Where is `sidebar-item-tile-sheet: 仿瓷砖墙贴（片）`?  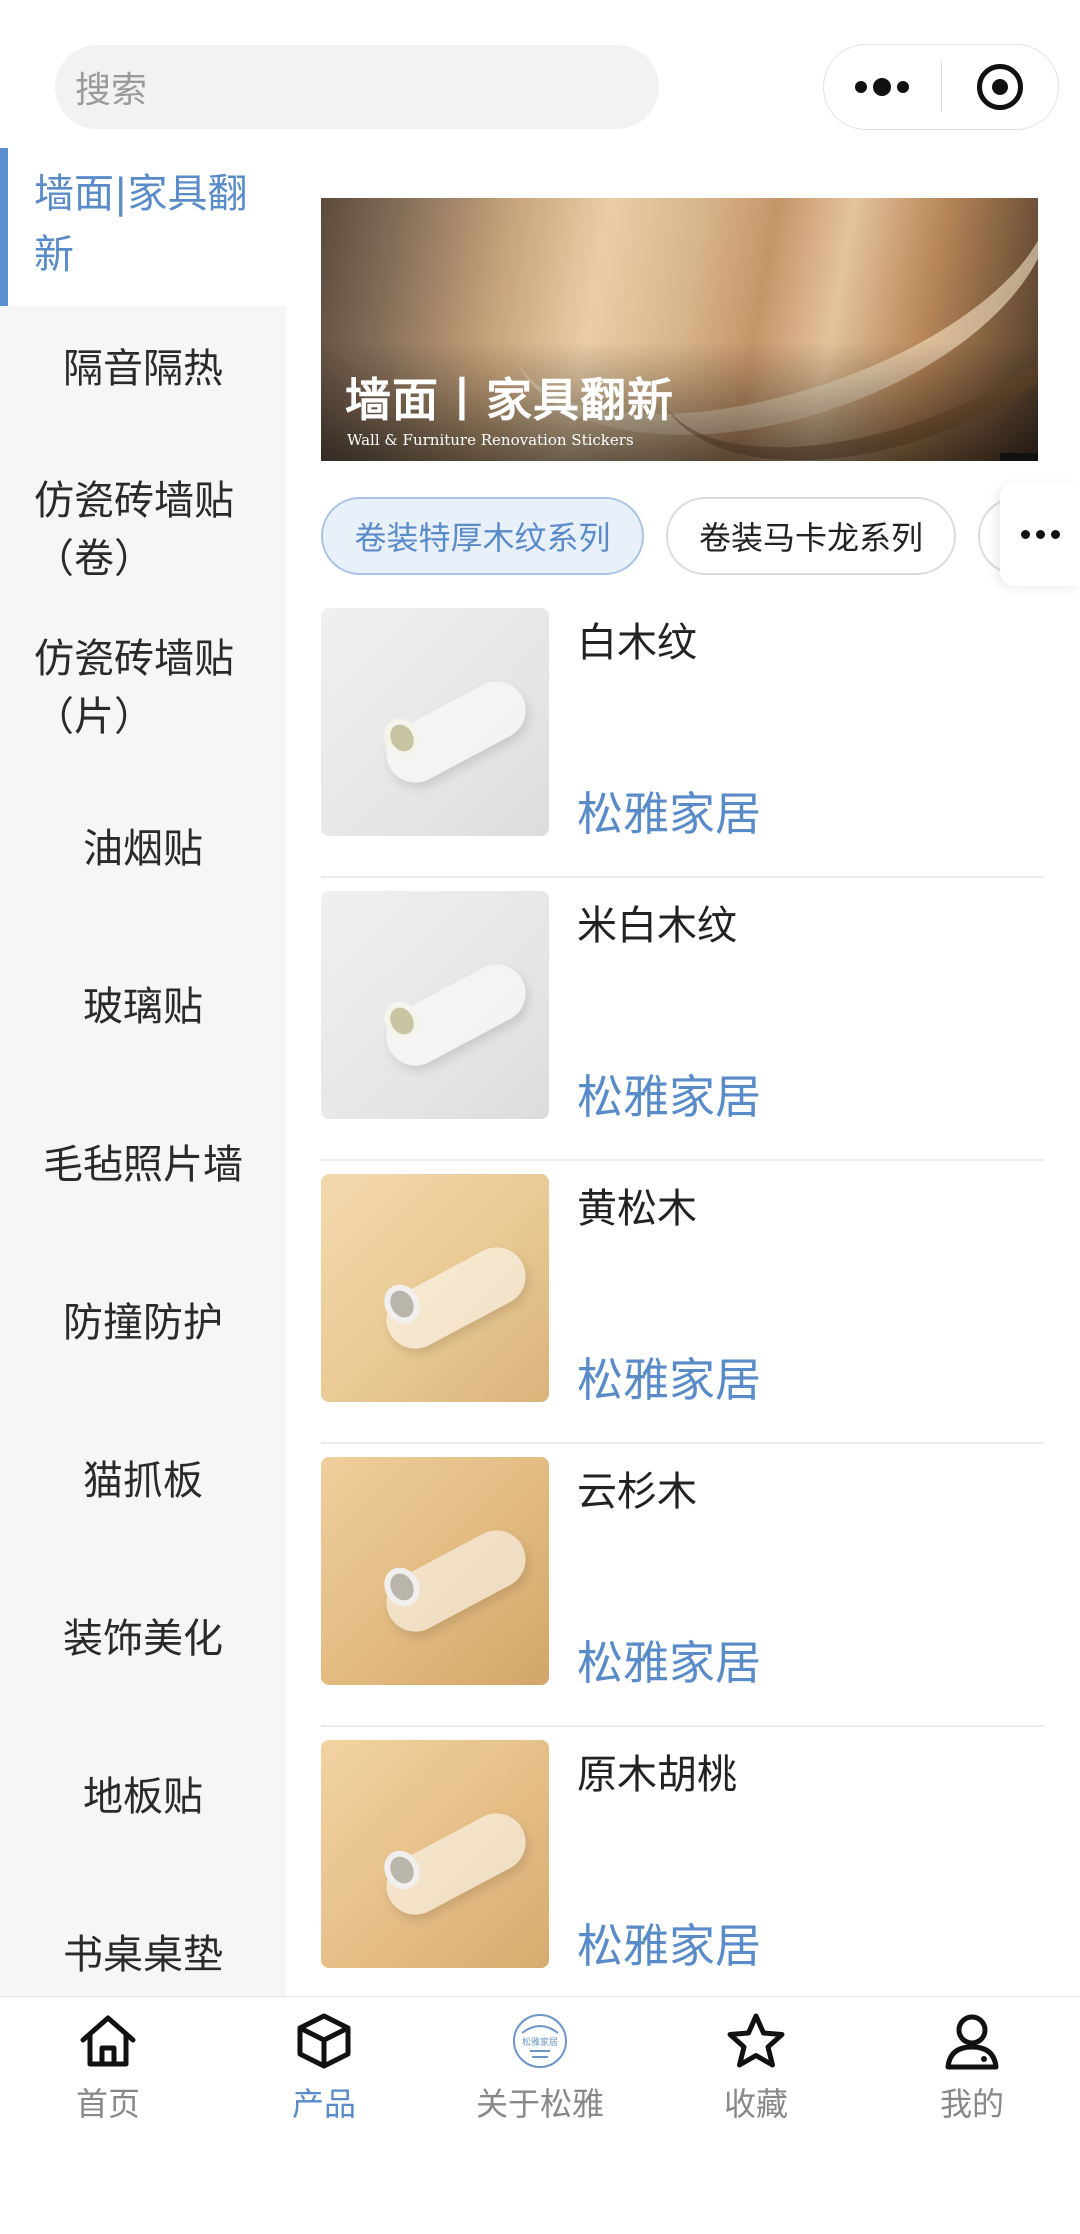
sidebar-item-tile-sheet: 仿瓷砖墙贴（片） is located at coordinates (143, 688).